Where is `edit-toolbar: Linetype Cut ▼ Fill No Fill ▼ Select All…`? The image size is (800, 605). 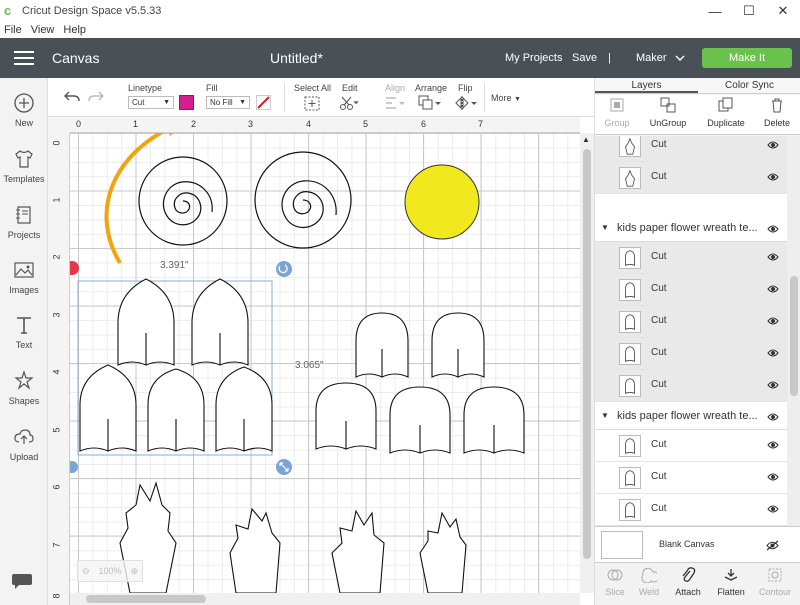 edit-toolbar: Linetype Cut ▼ Fill No Fill ▼ Select All… is located at coordinates (321, 97).